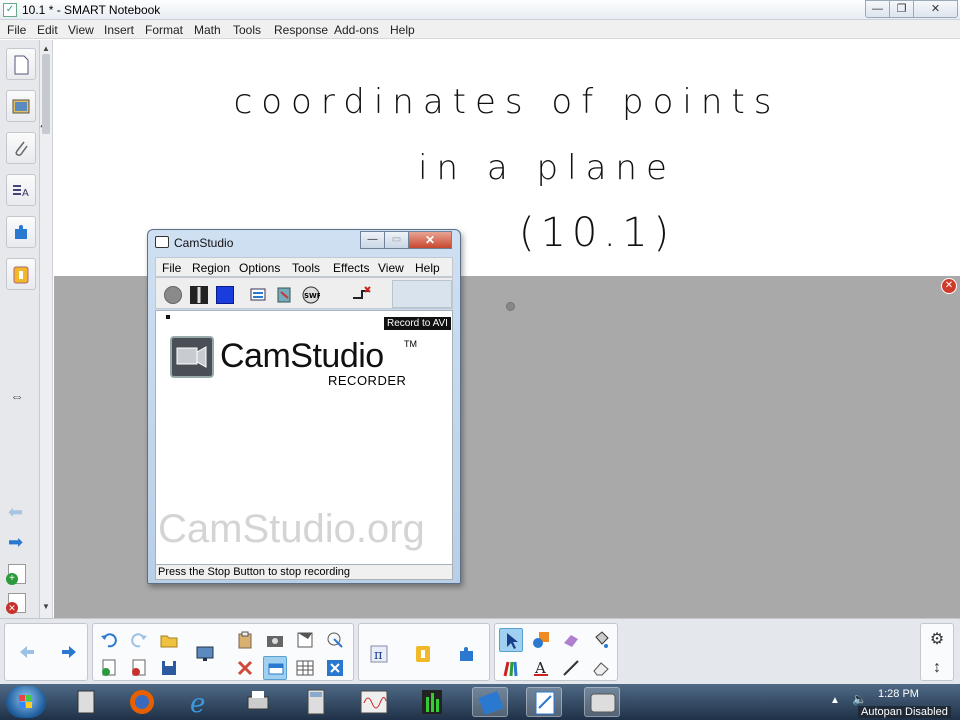 This screenshot has width=960, height=720. Describe the element at coordinates (356, 30) in the screenshot. I see `menu-addons: Add-ons` at that location.